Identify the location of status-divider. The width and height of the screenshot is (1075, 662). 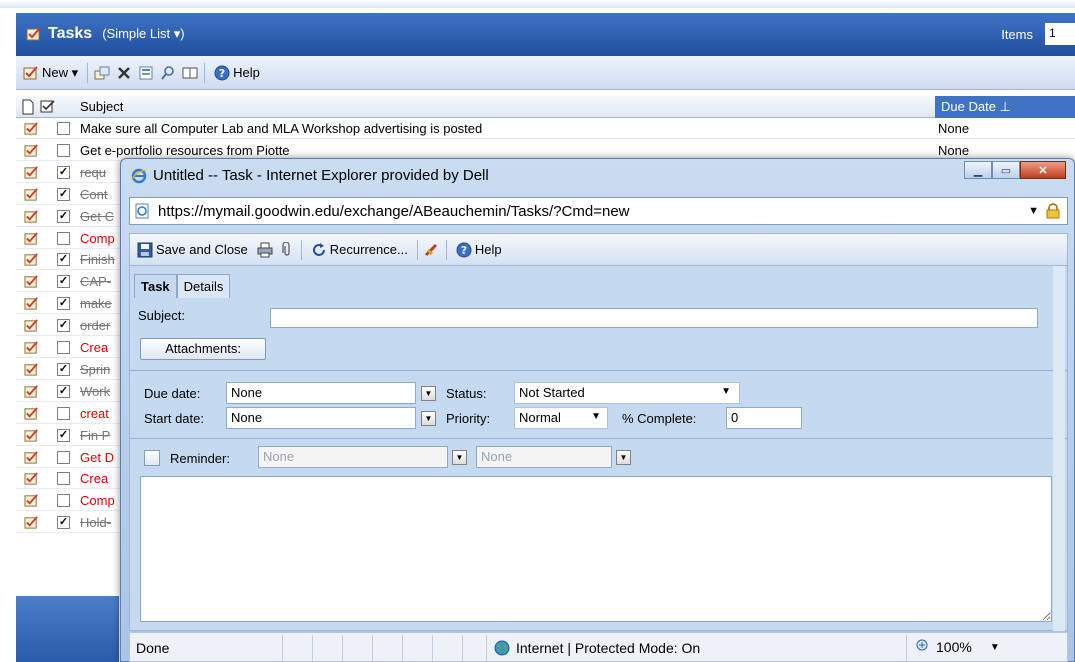
(906, 648).